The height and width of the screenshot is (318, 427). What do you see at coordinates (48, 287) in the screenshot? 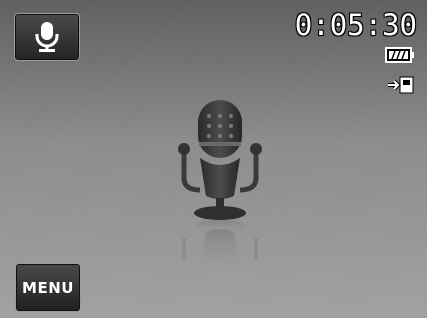
I see `menu-button: MENU` at bounding box center [48, 287].